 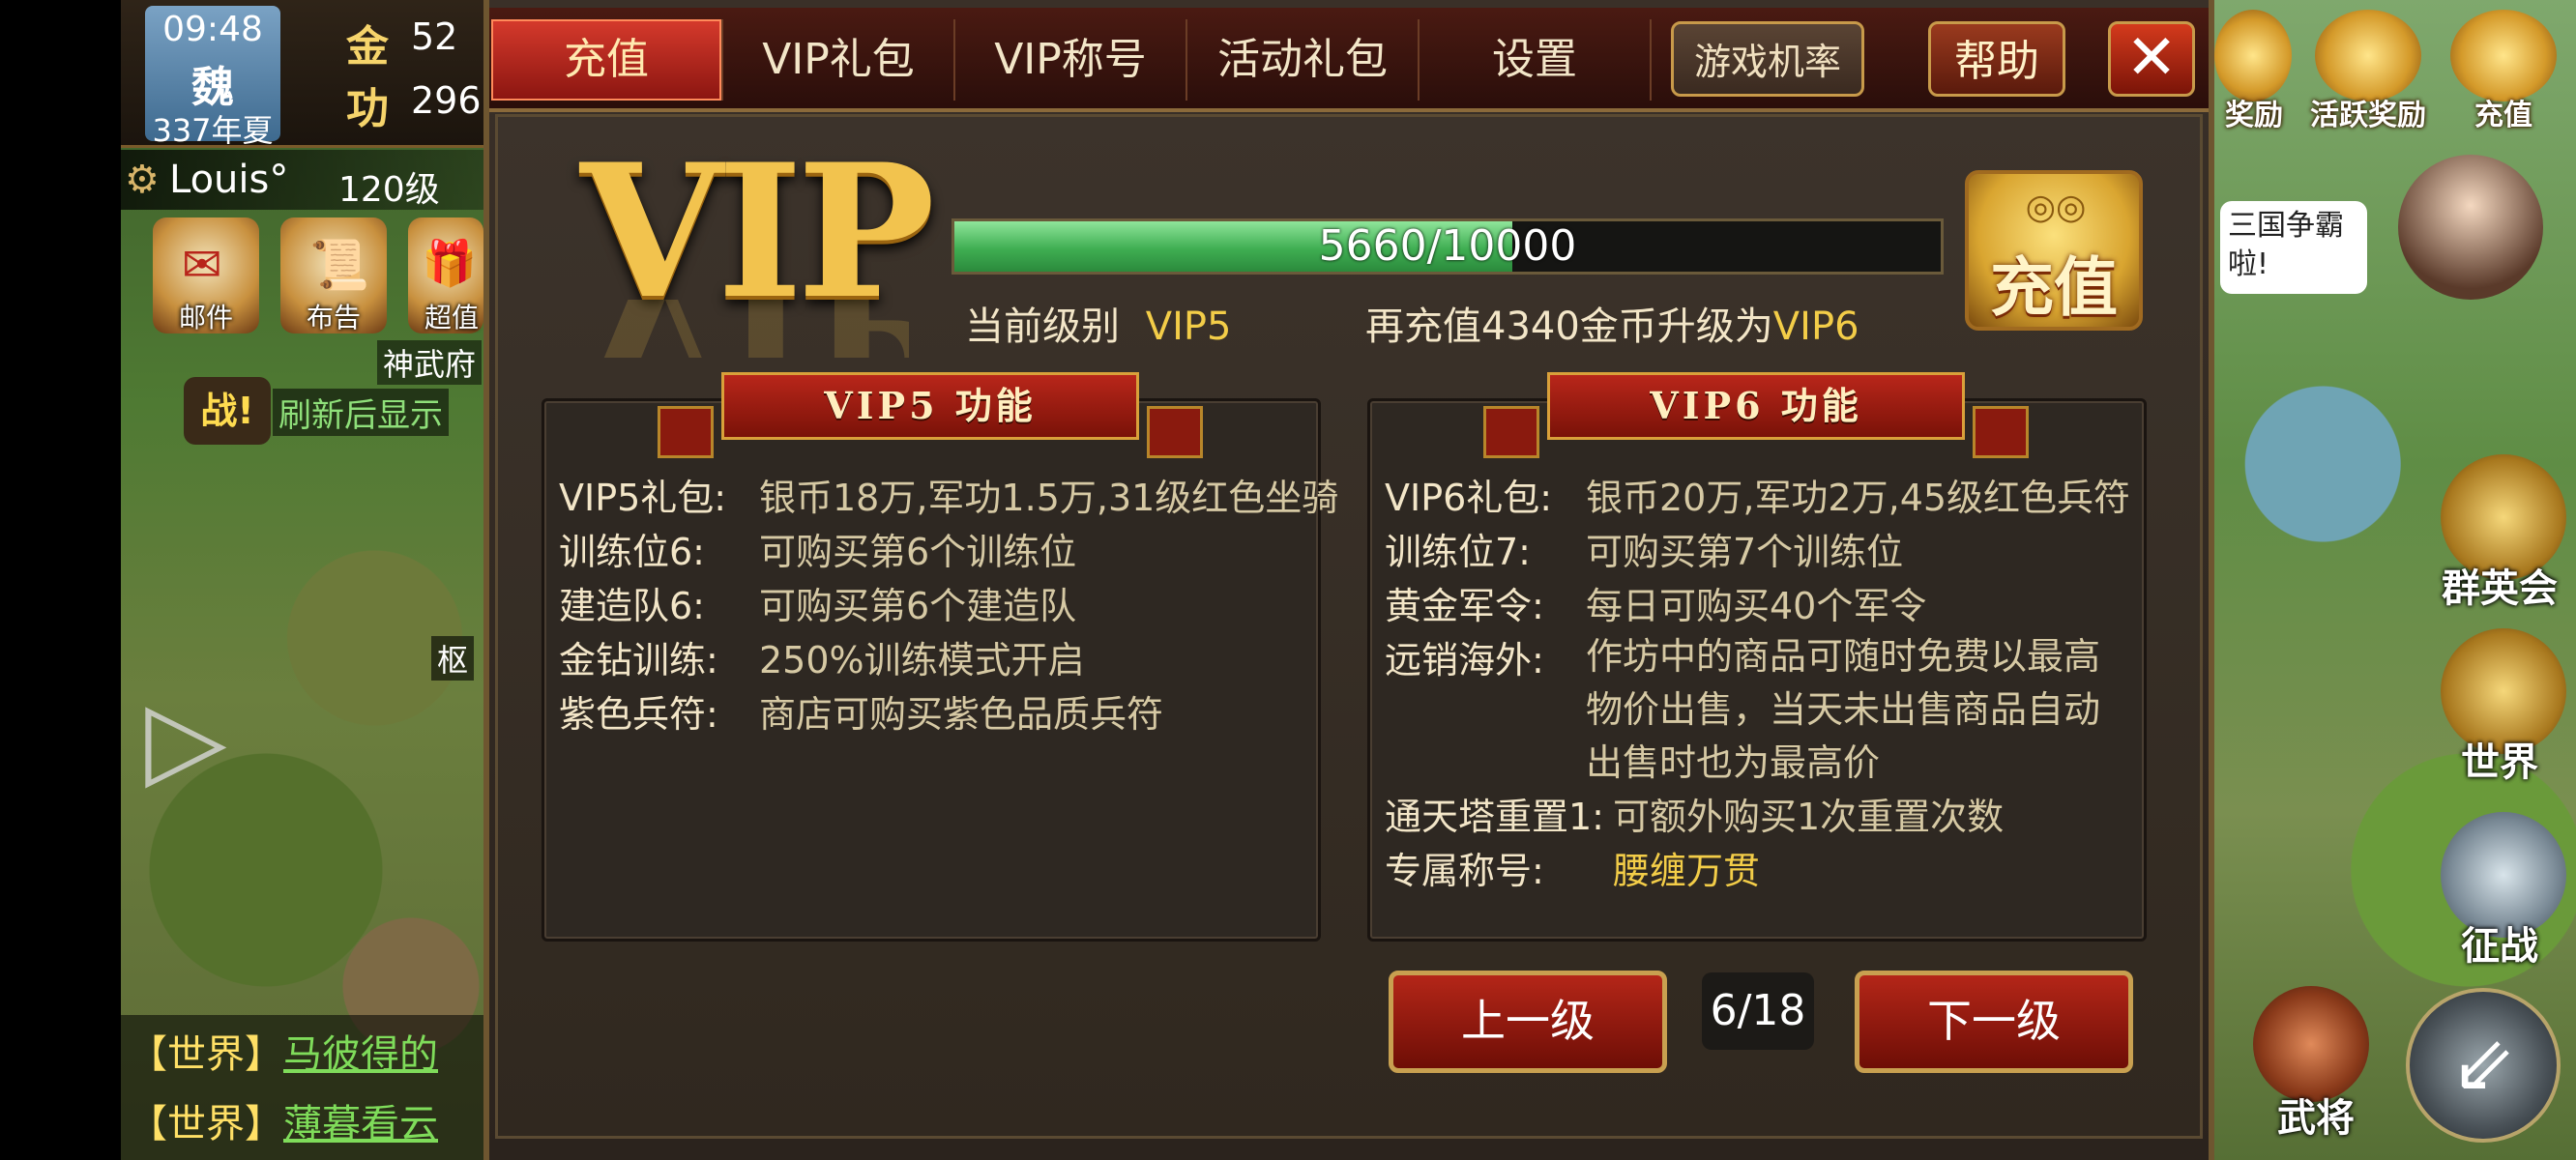 I want to click on feature-label: 紫色兵符:, so click(x=638, y=714).